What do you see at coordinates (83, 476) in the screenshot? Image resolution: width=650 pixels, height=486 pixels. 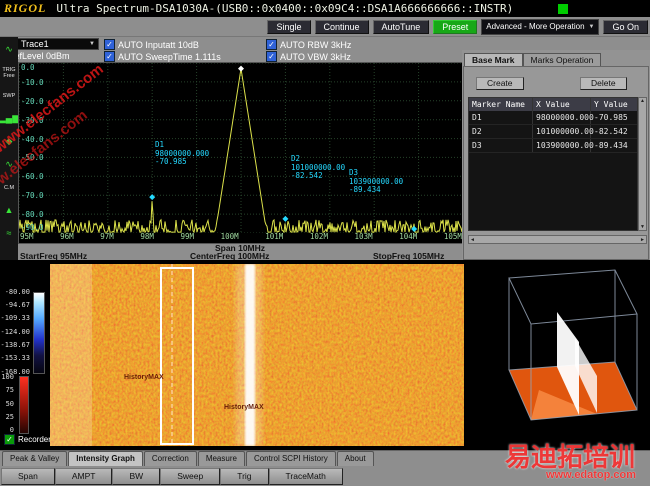 I see `ampt-button: AMPT` at bounding box center [83, 476].